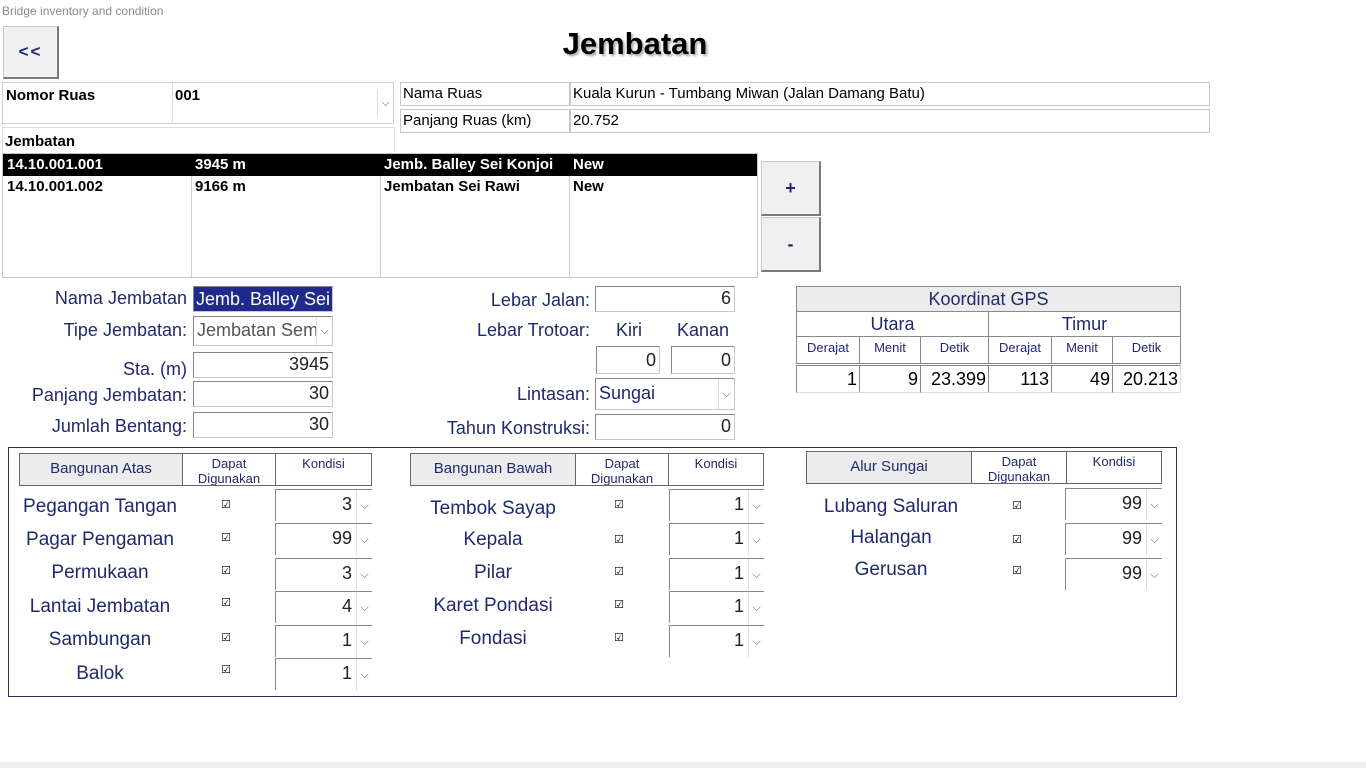  Describe the element at coordinates (154, 369) in the screenshot. I see `sta-label: Sta. (m)` at that location.